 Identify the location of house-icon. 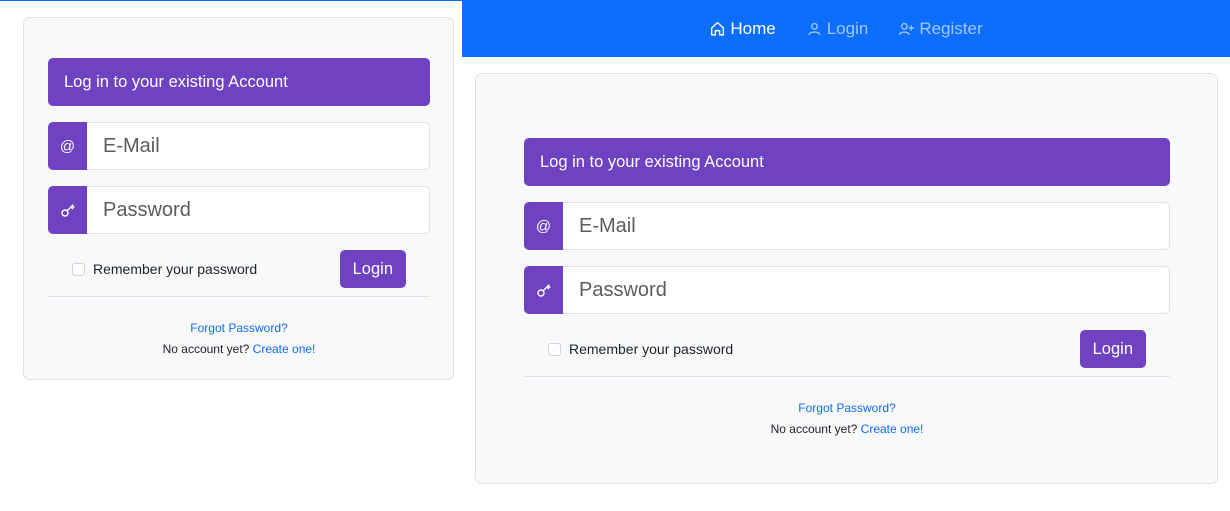
(718, 28).